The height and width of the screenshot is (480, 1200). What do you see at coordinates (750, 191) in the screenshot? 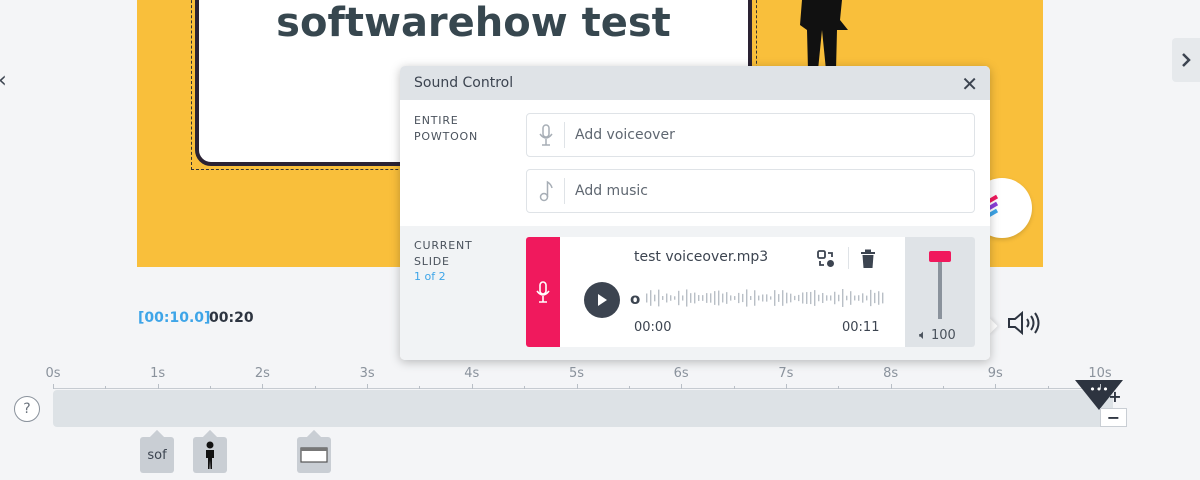
I see `add-music-button: Add music` at bounding box center [750, 191].